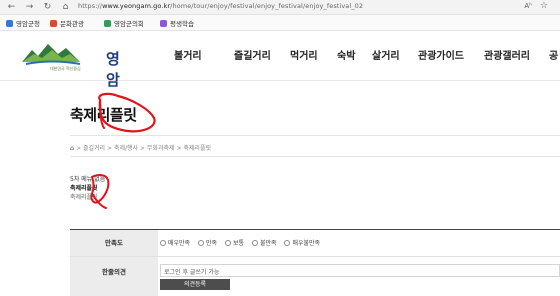  Describe the element at coordinates (188, 54) in the screenshot. I see `nav-item-sights: 볼거리` at that location.